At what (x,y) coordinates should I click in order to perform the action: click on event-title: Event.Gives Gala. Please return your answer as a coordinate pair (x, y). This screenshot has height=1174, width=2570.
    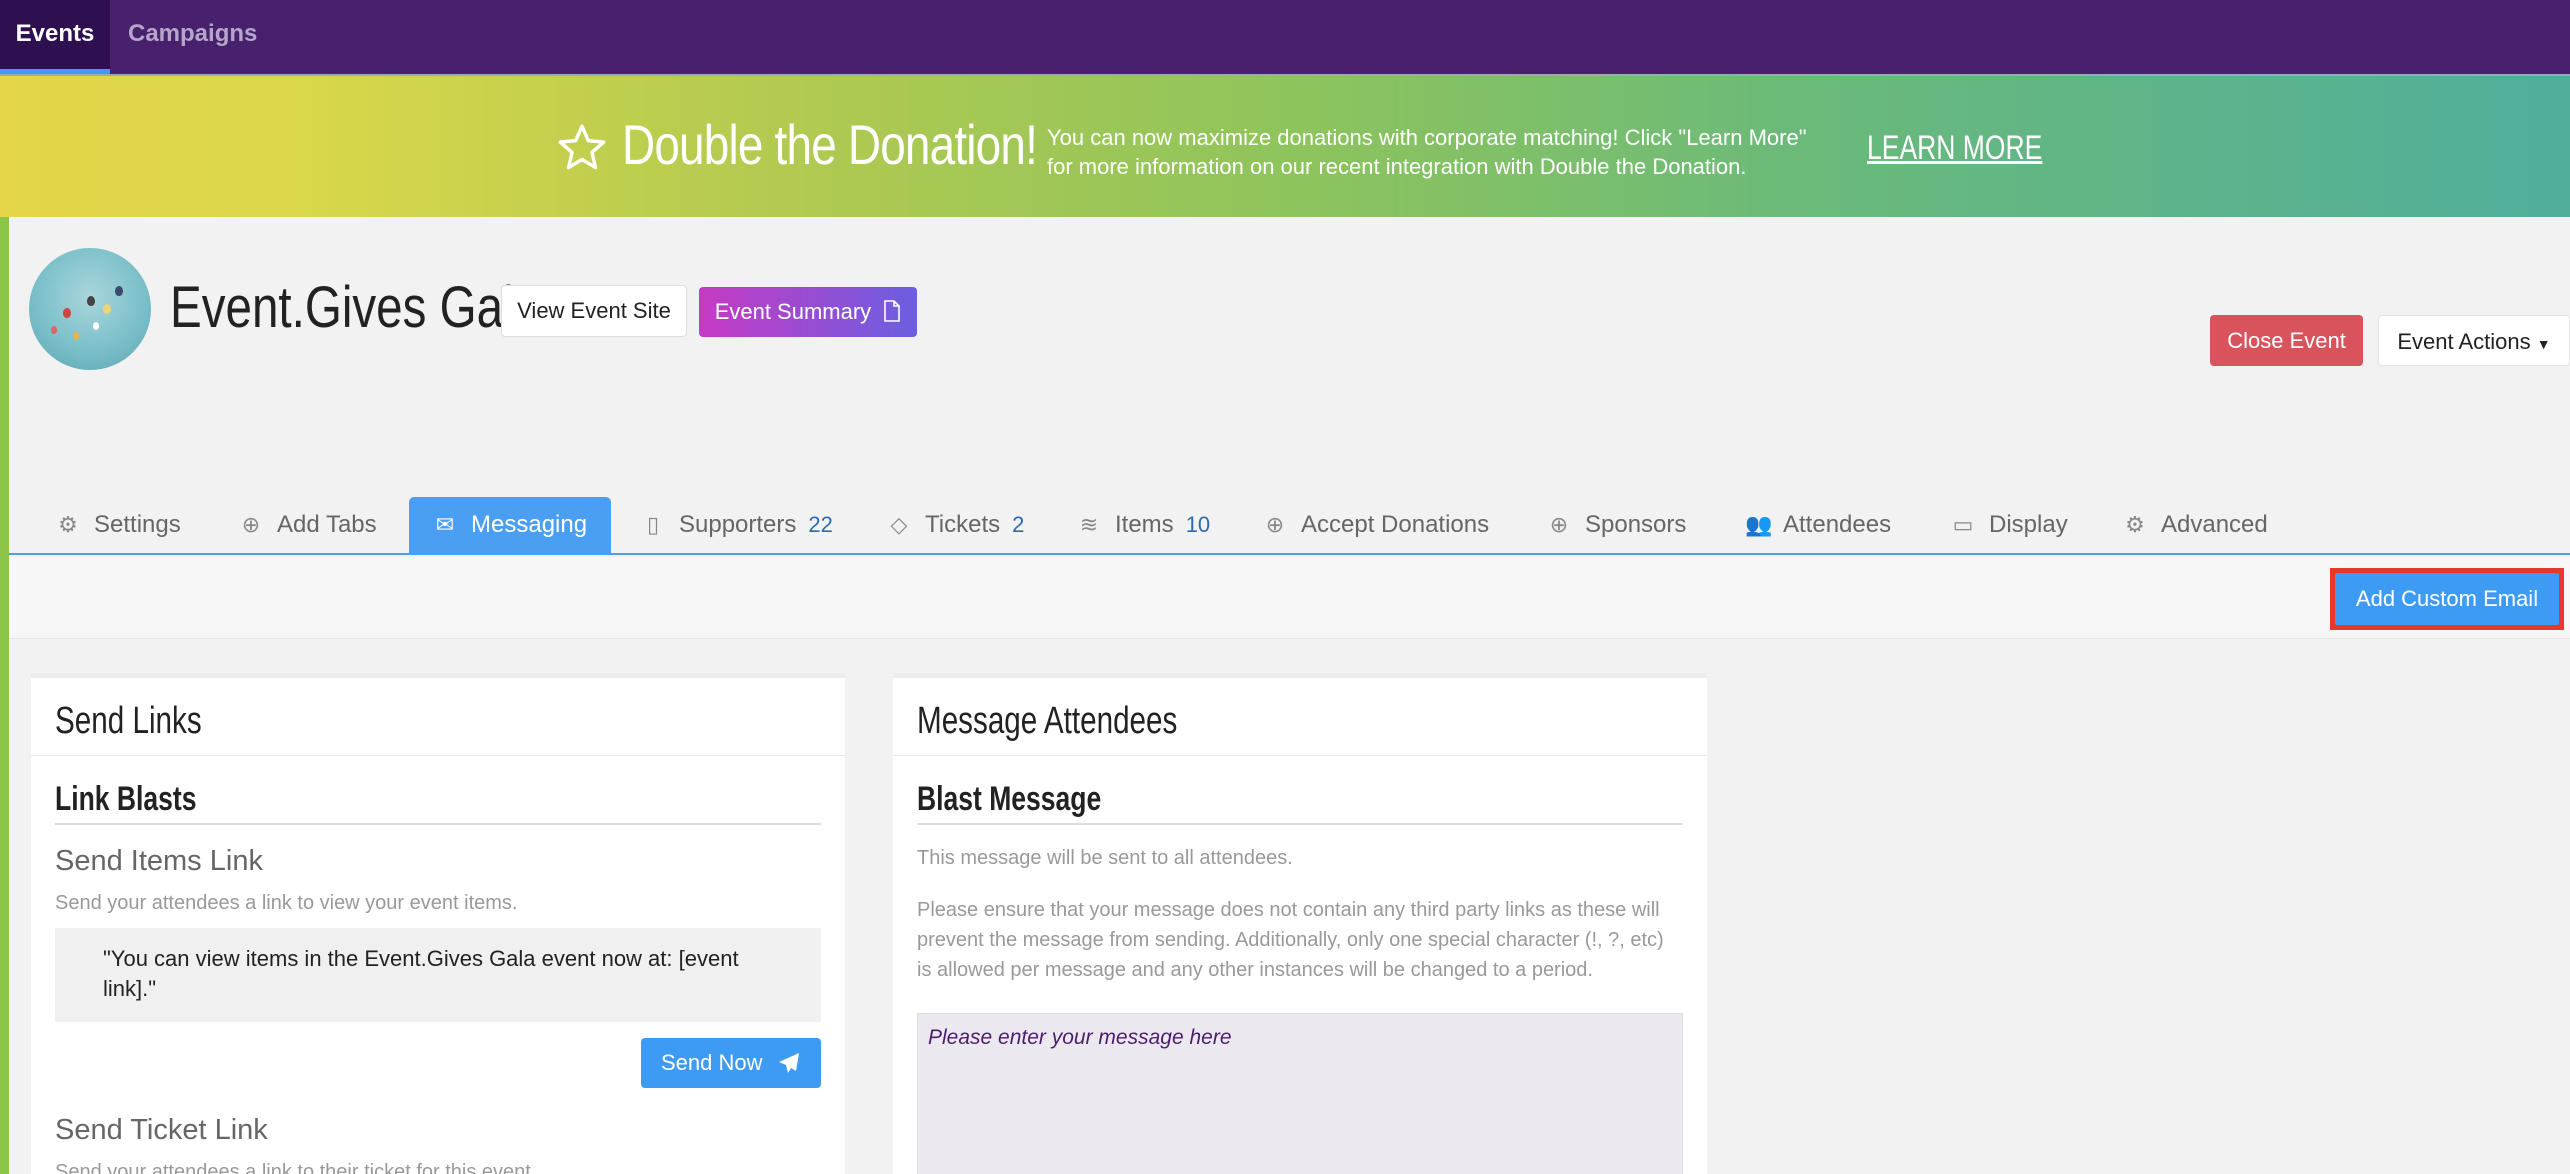
    Looking at the image, I should click on (355, 307).